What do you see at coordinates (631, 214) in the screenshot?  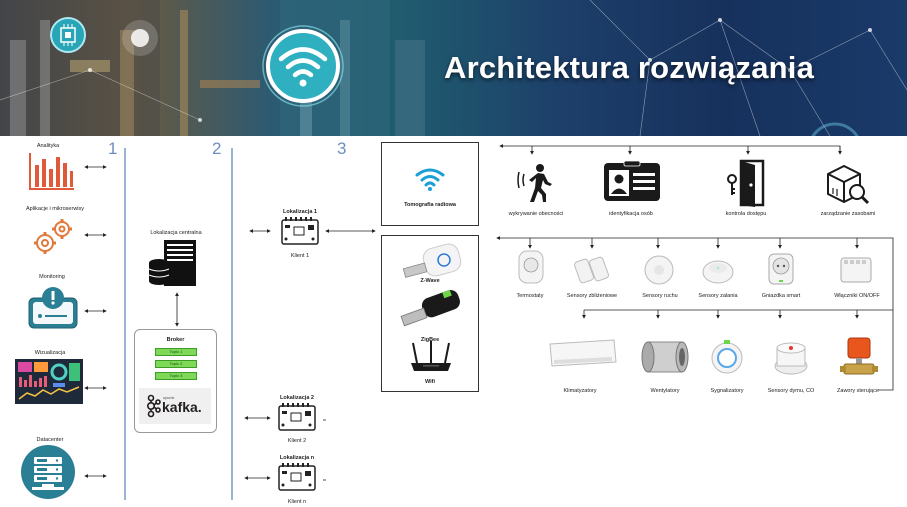 I see `id-card-label: identyfikacja osób` at bounding box center [631, 214].